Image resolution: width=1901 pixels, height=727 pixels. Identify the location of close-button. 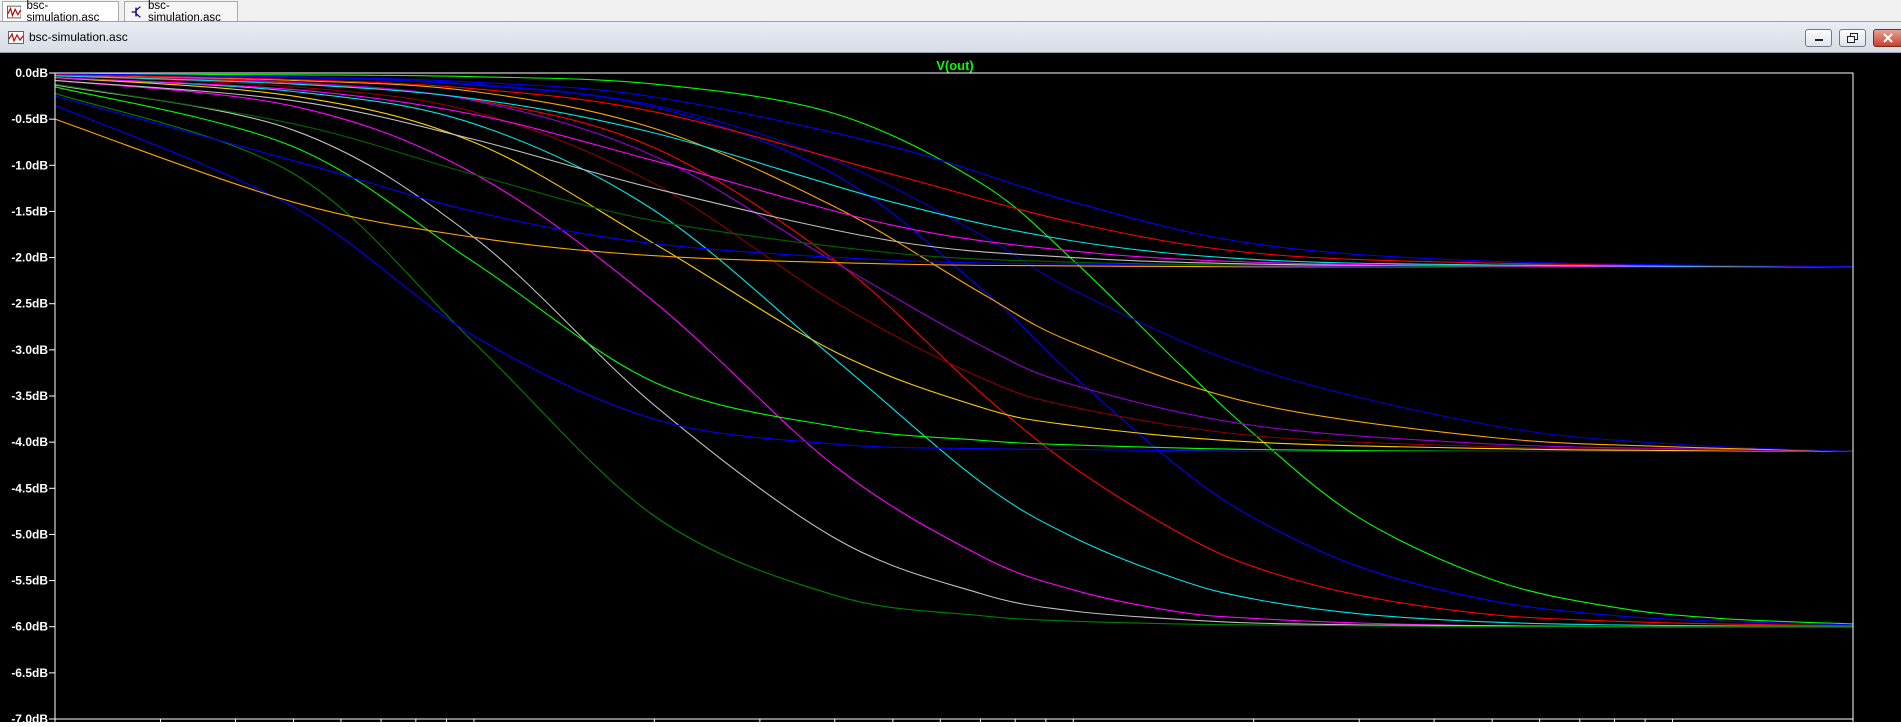
(1887, 38).